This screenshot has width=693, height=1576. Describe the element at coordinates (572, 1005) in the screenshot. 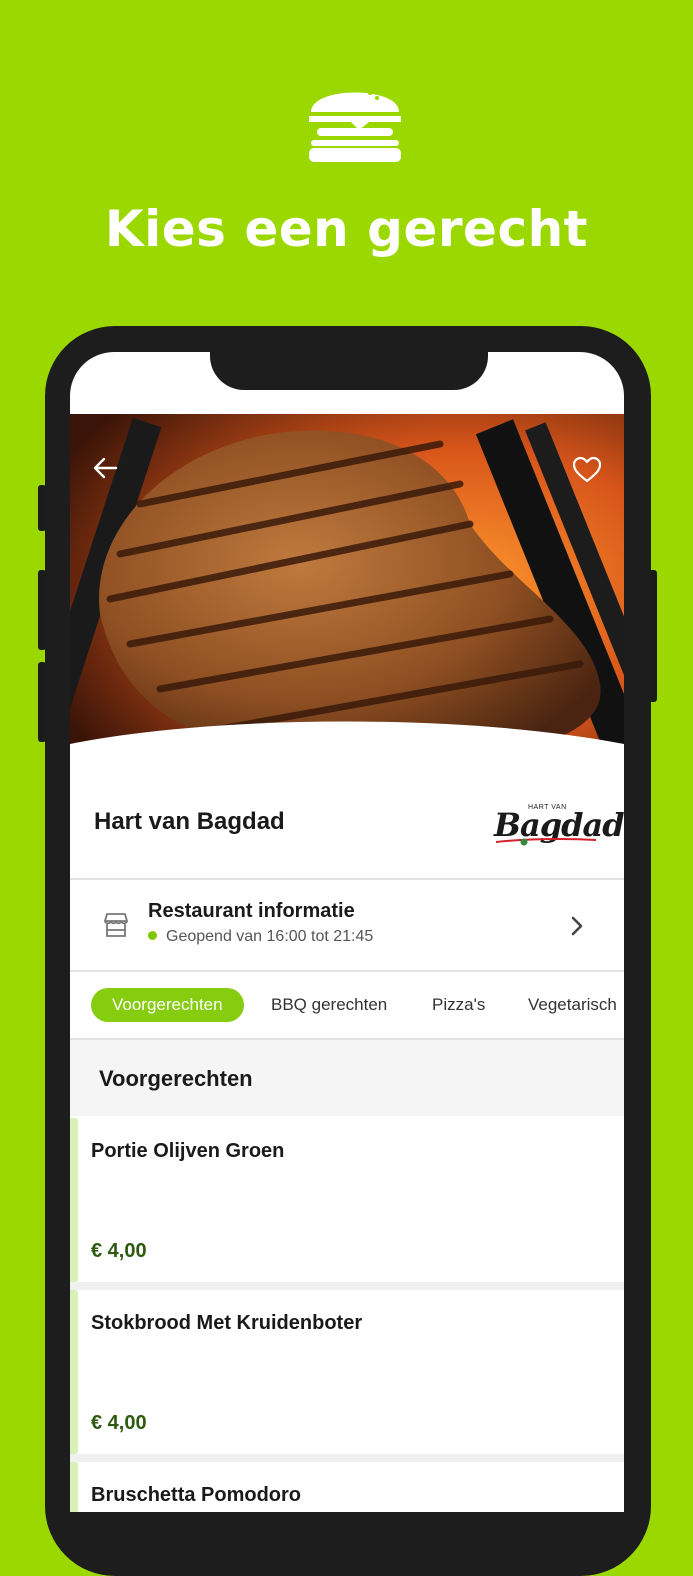

I see `tab-vegetarisch: Vegetarisch` at that location.